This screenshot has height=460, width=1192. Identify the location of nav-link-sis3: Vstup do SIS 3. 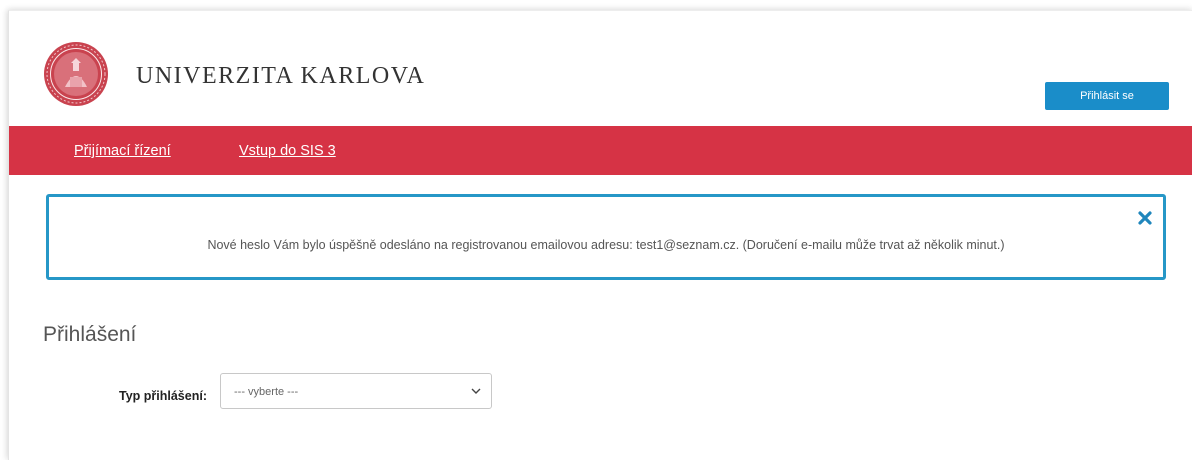
(287, 151).